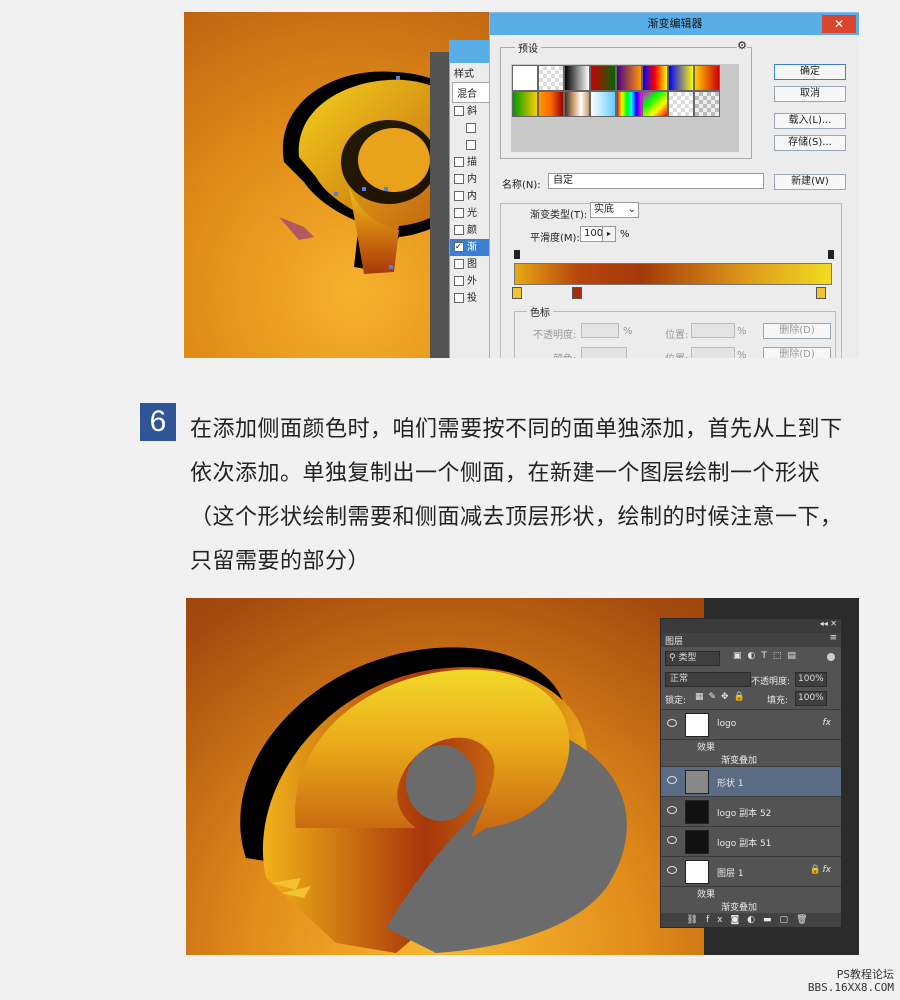  What do you see at coordinates (751, 699) in the screenshot?
I see `lock-row: 锁定: ▦✎✥🔒 填充: 100%` at bounding box center [751, 699].